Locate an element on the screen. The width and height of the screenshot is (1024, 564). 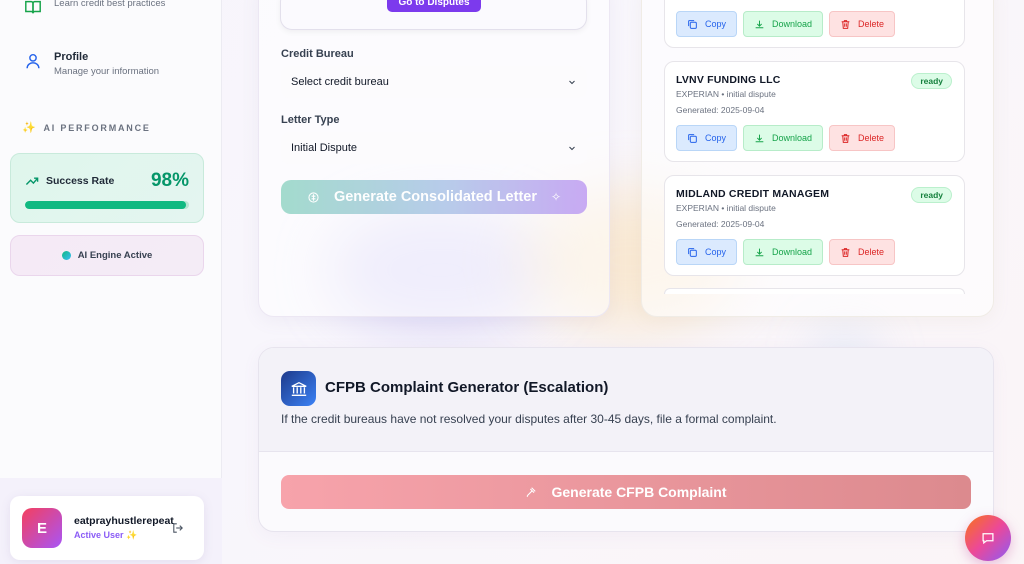
letter-type-value: Initial Dispute is located at coordinates (324, 148).